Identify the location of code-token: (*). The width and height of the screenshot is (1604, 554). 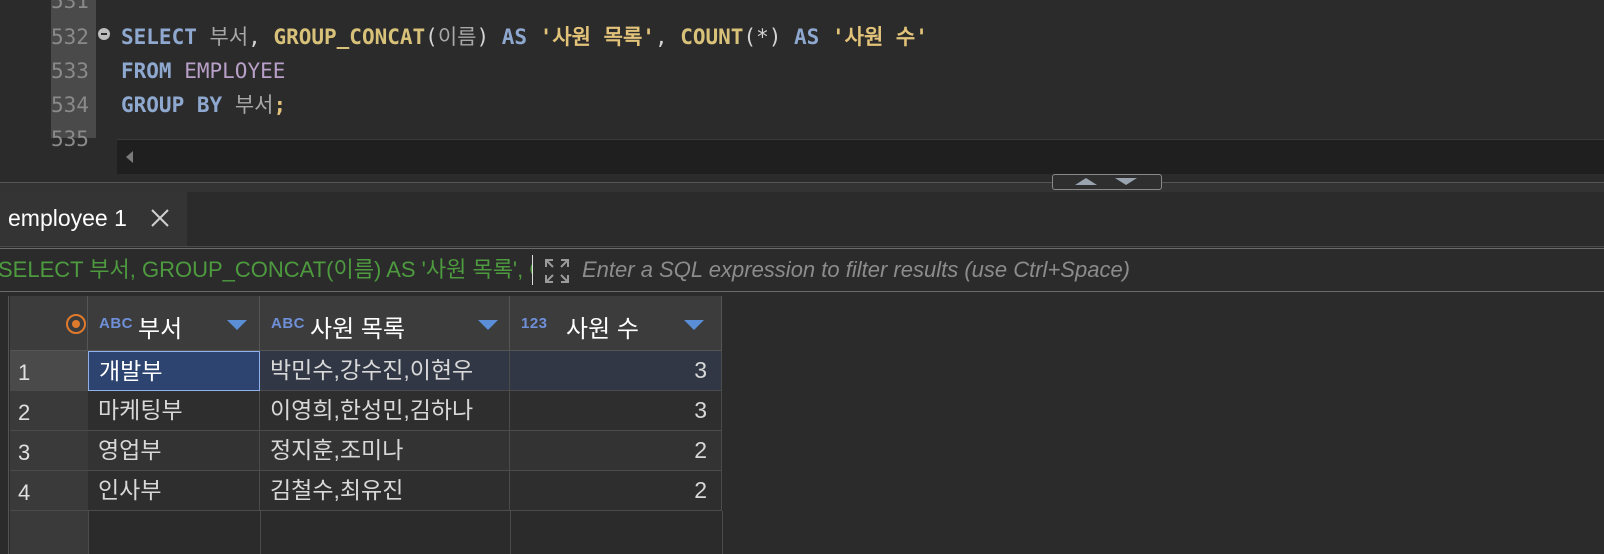
(769, 37).